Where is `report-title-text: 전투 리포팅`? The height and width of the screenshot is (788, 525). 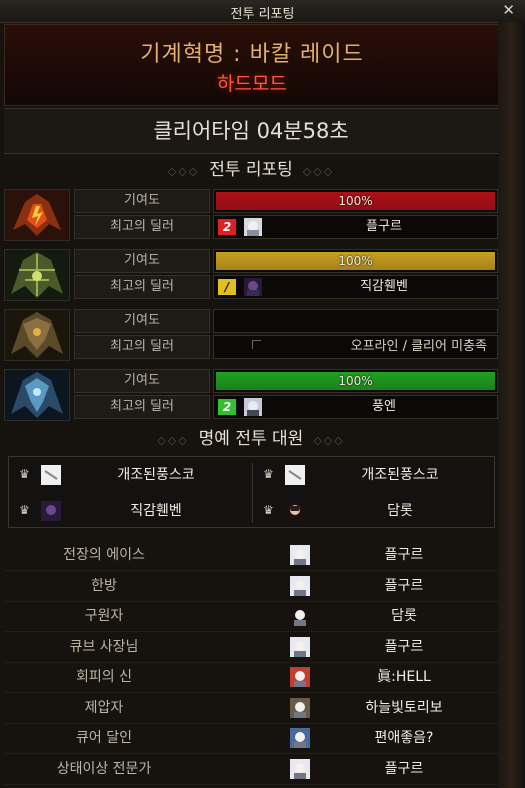
report-title-text: 전투 리포팅 is located at coordinates (251, 170).